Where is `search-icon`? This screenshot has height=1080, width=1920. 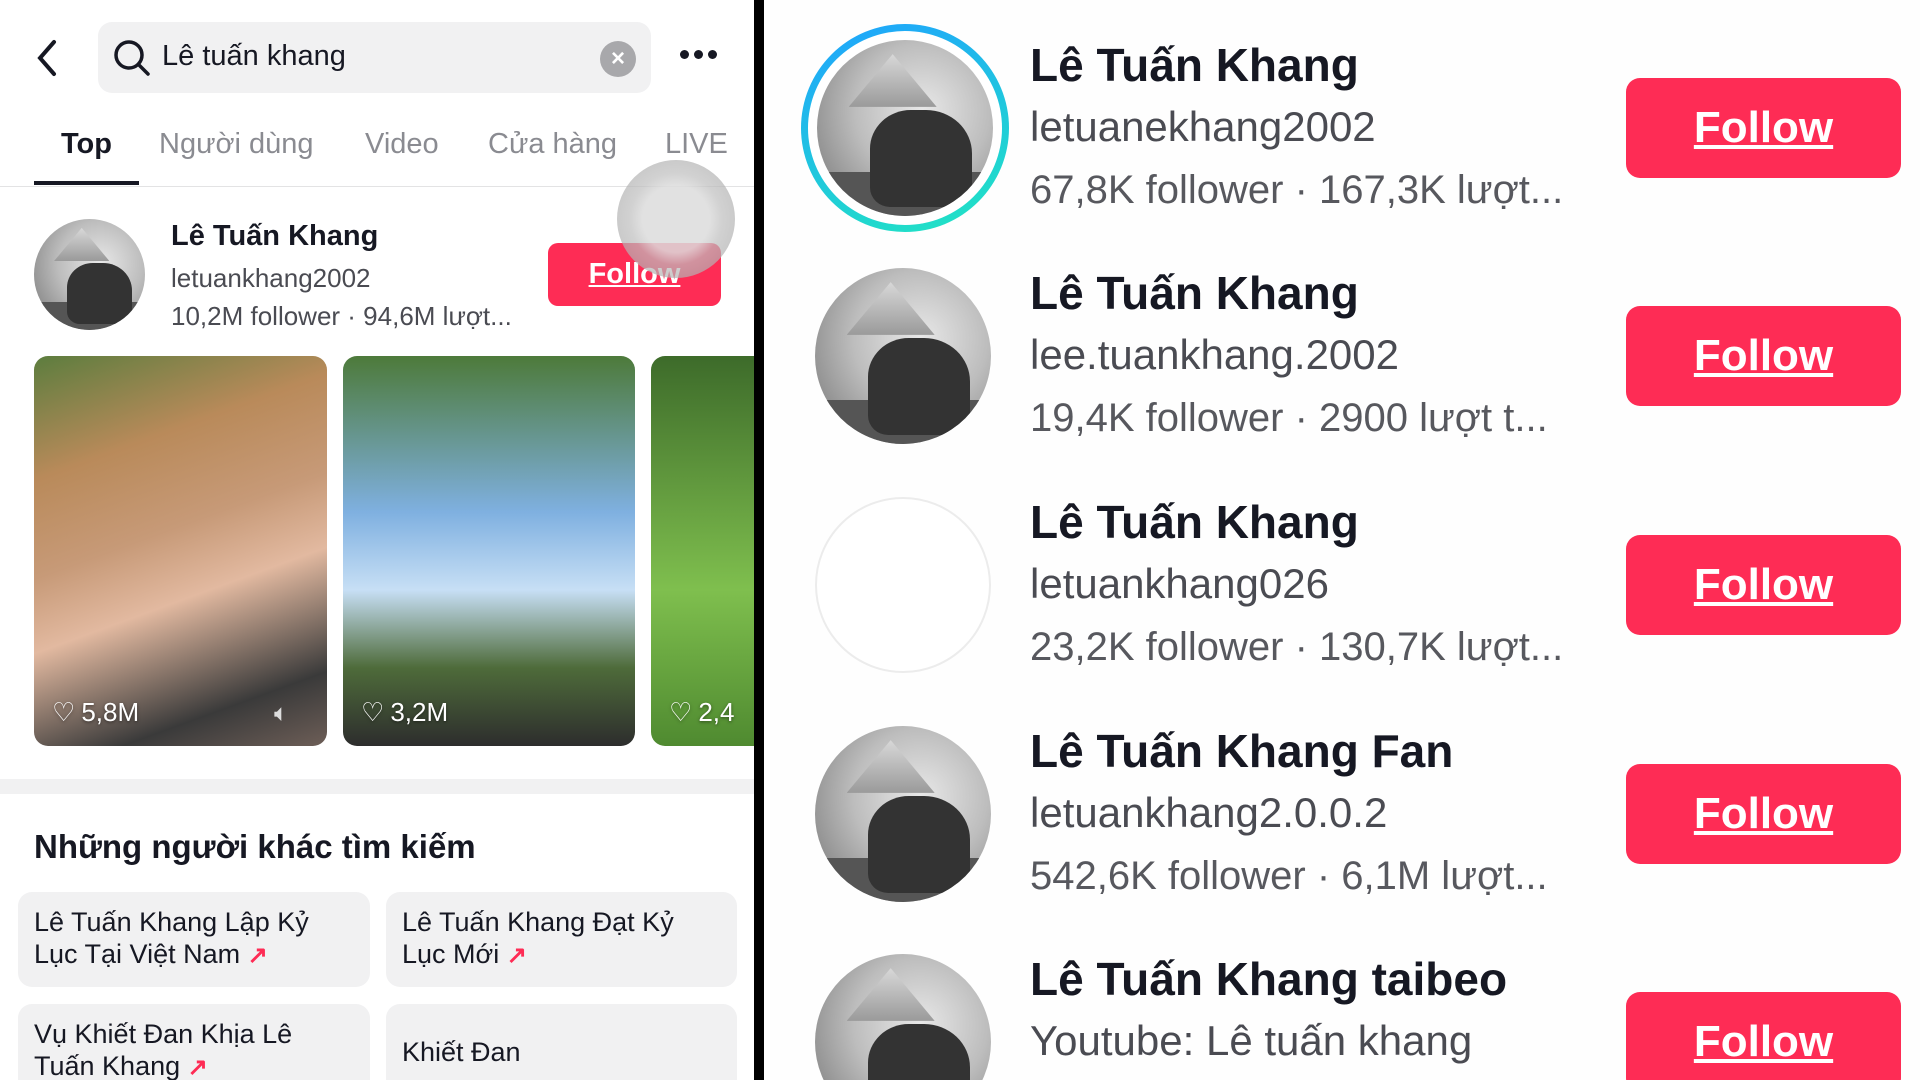
search-icon is located at coordinates (132, 58).